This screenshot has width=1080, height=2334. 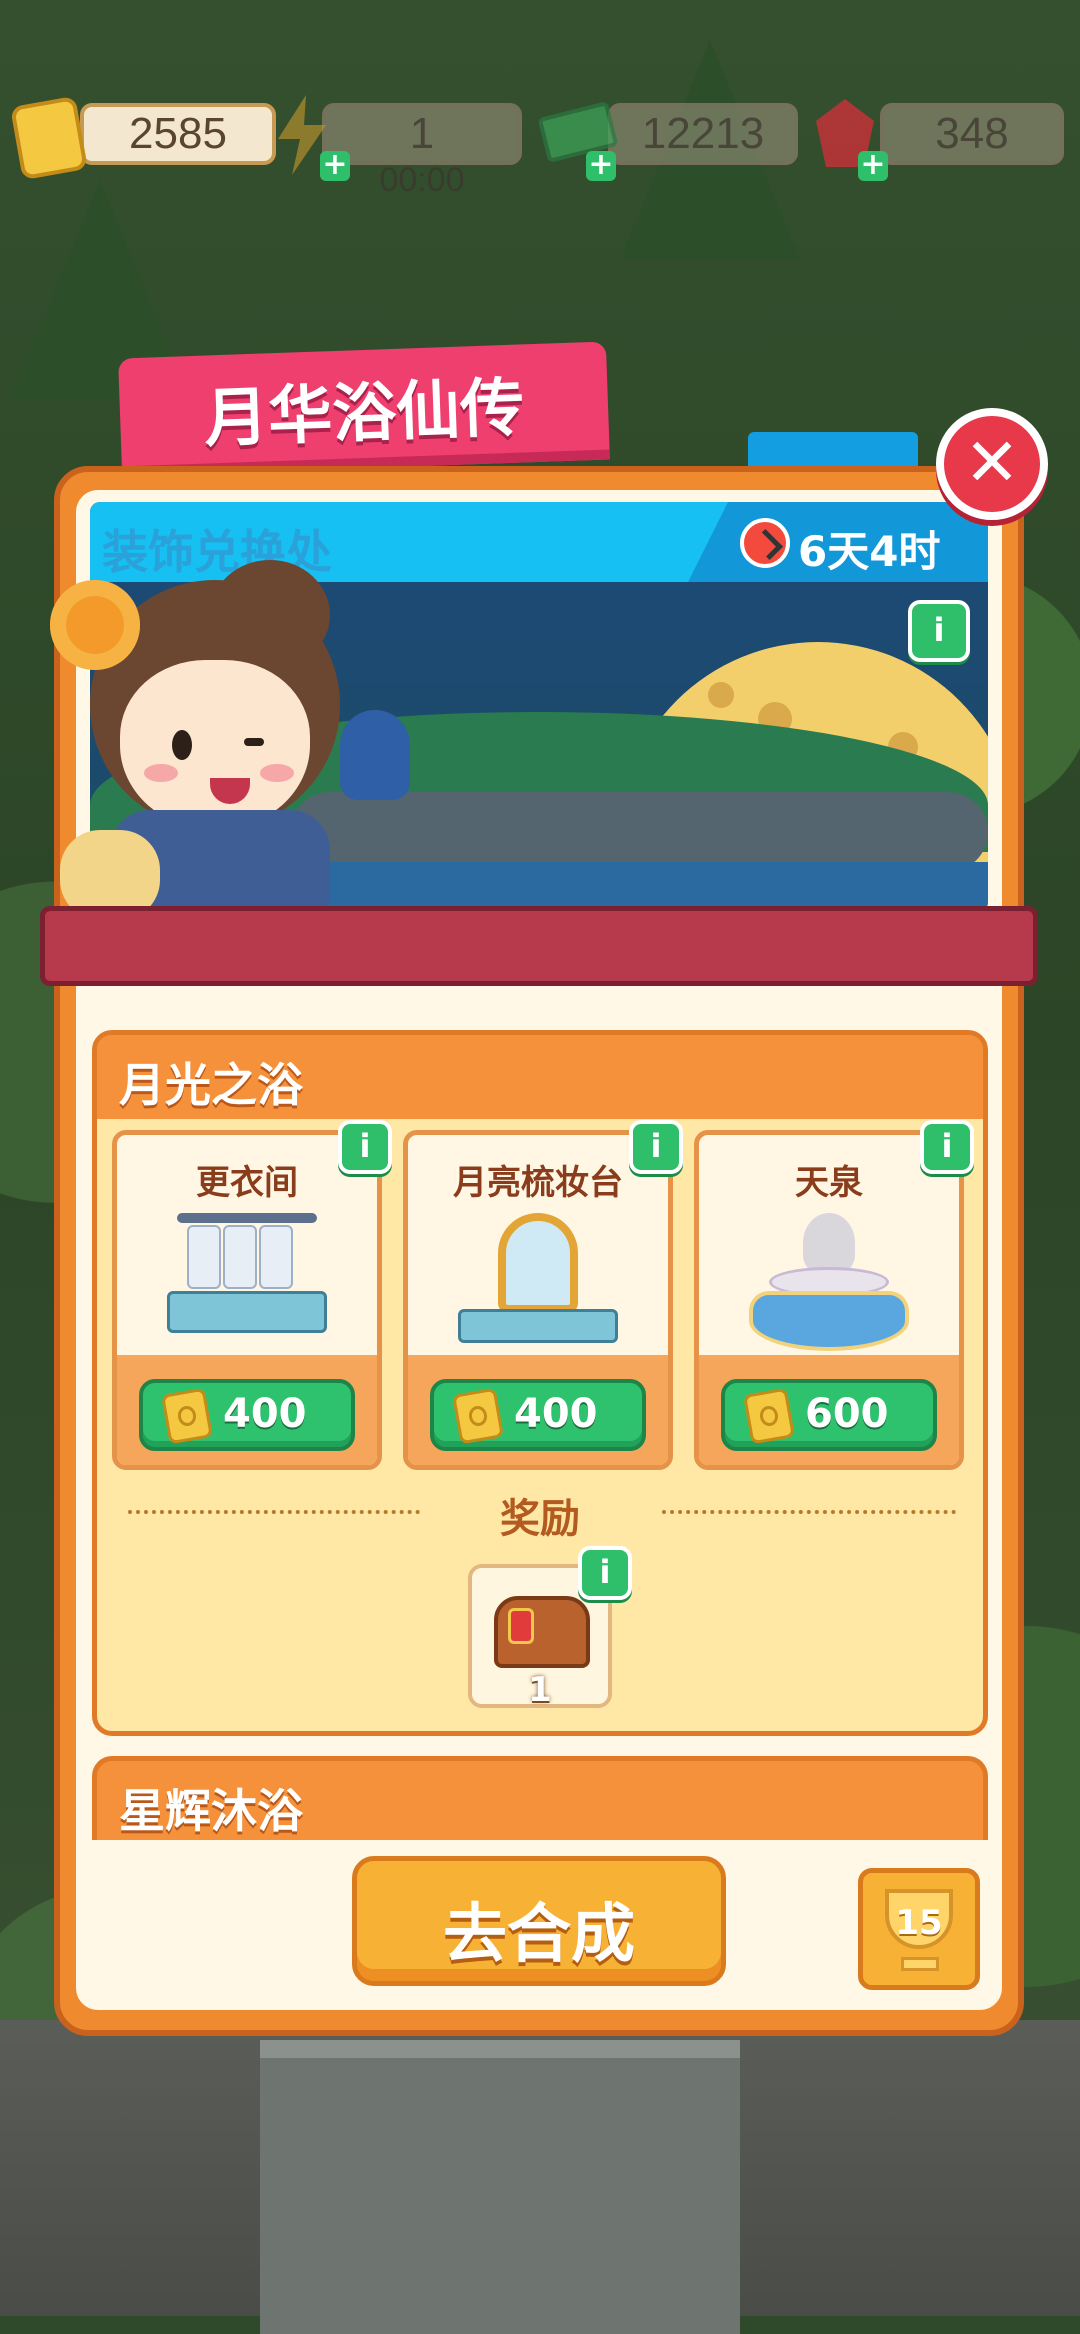 What do you see at coordinates (178, 134) in the screenshot?
I see `ticket-count: 2585` at bounding box center [178, 134].